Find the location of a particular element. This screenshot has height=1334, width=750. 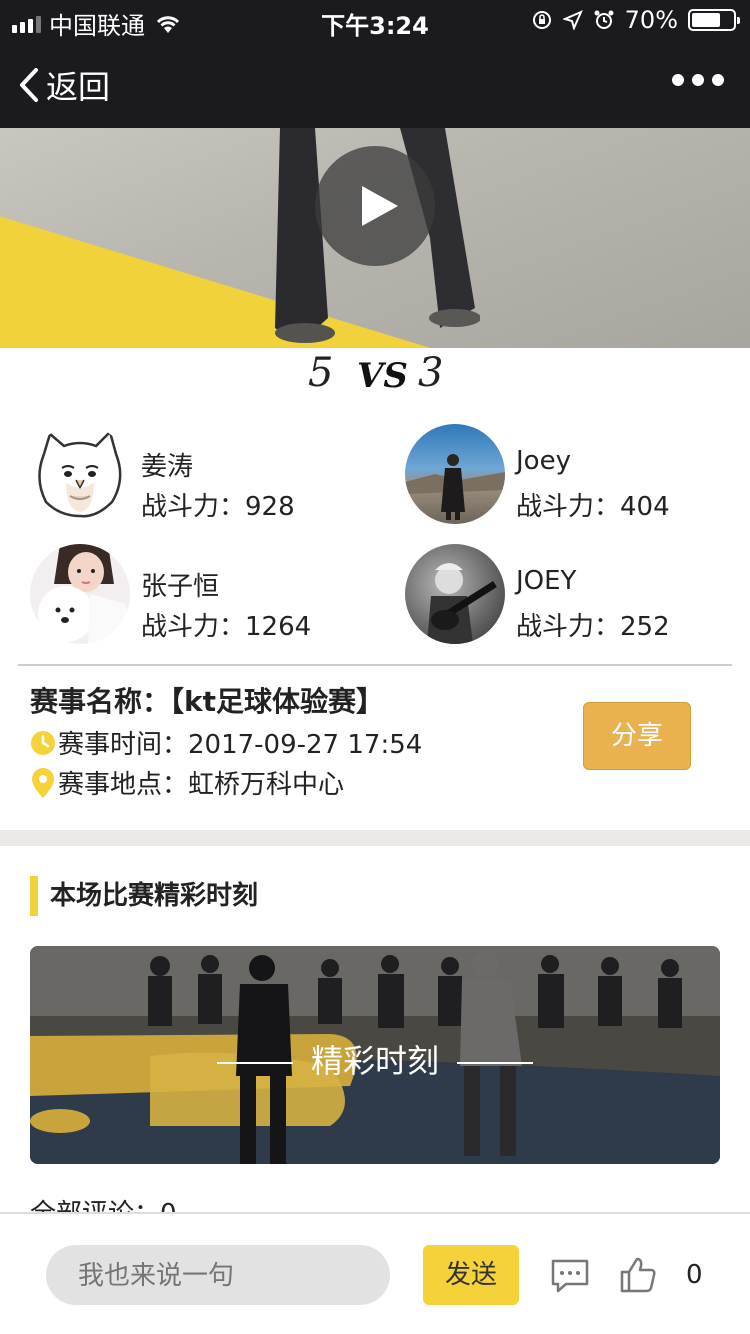

status-bar: 中国联通 下午3:24 70% is located at coordinates (375, 20).